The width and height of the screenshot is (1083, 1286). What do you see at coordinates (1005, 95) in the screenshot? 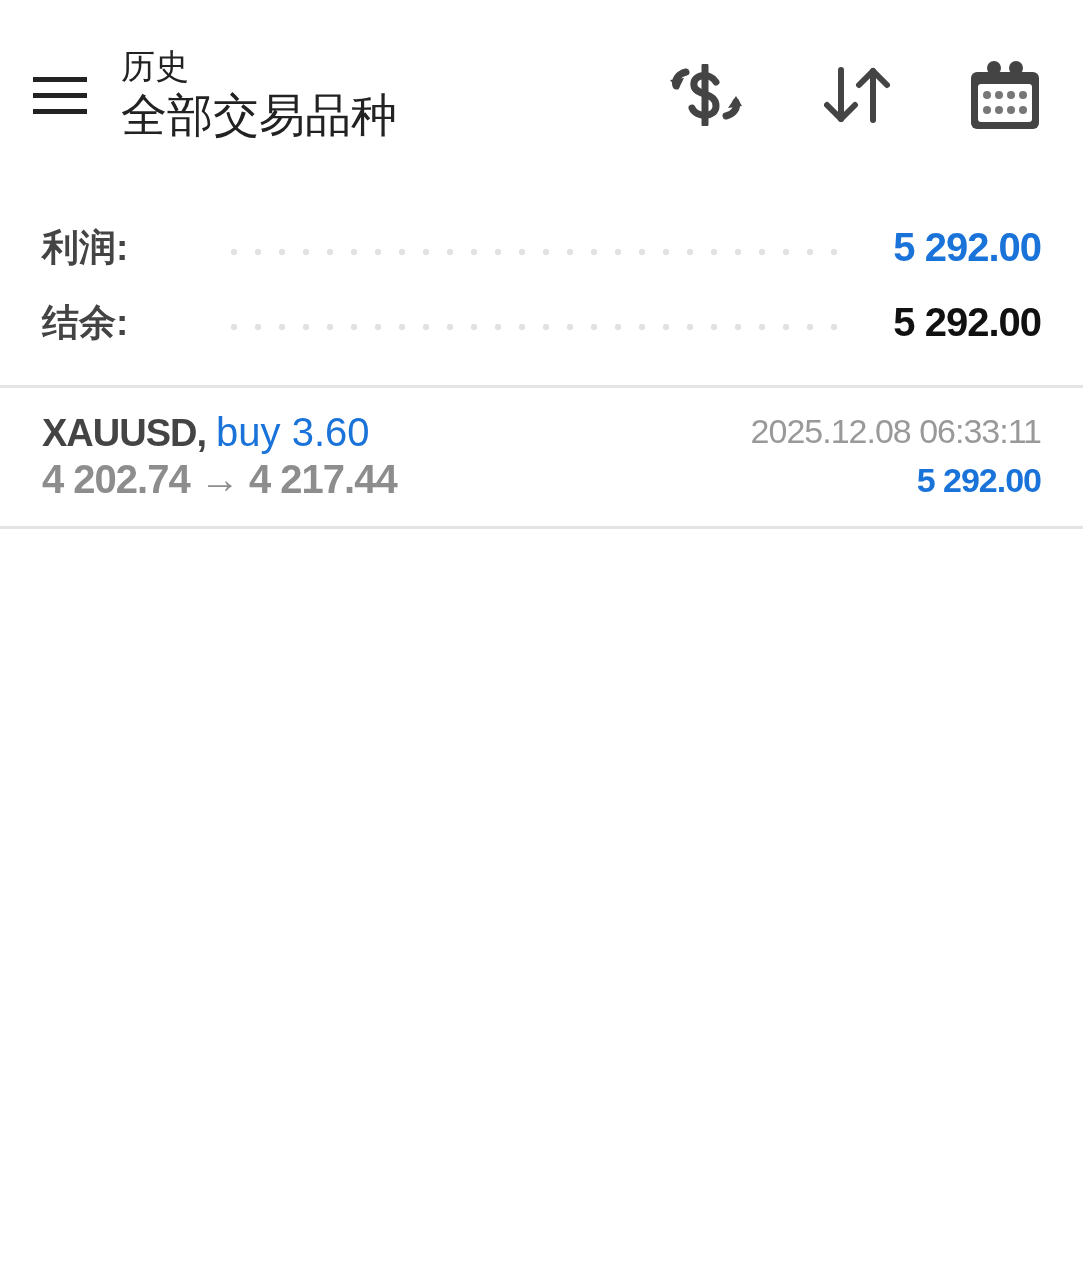
I see `calendar-icon` at bounding box center [1005, 95].